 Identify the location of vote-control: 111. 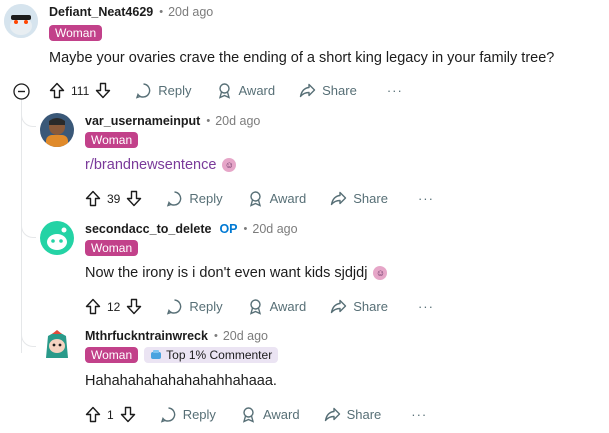
(80, 90).